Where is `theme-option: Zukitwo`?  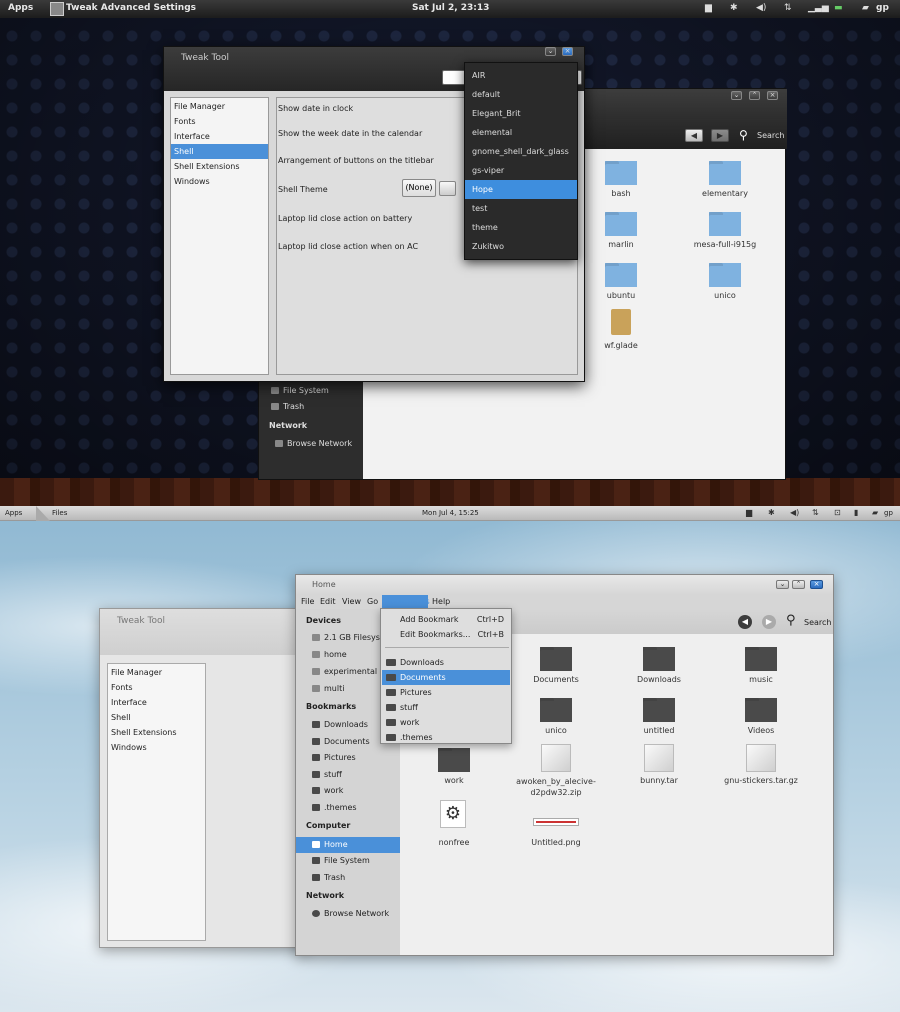
theme-option: Zukitwo is located at coordinates (521, 246).